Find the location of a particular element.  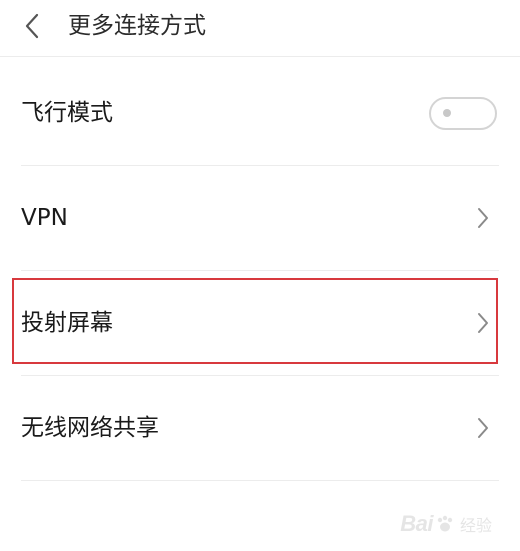

chevron-left-icon is located at coordinates (32, 26).